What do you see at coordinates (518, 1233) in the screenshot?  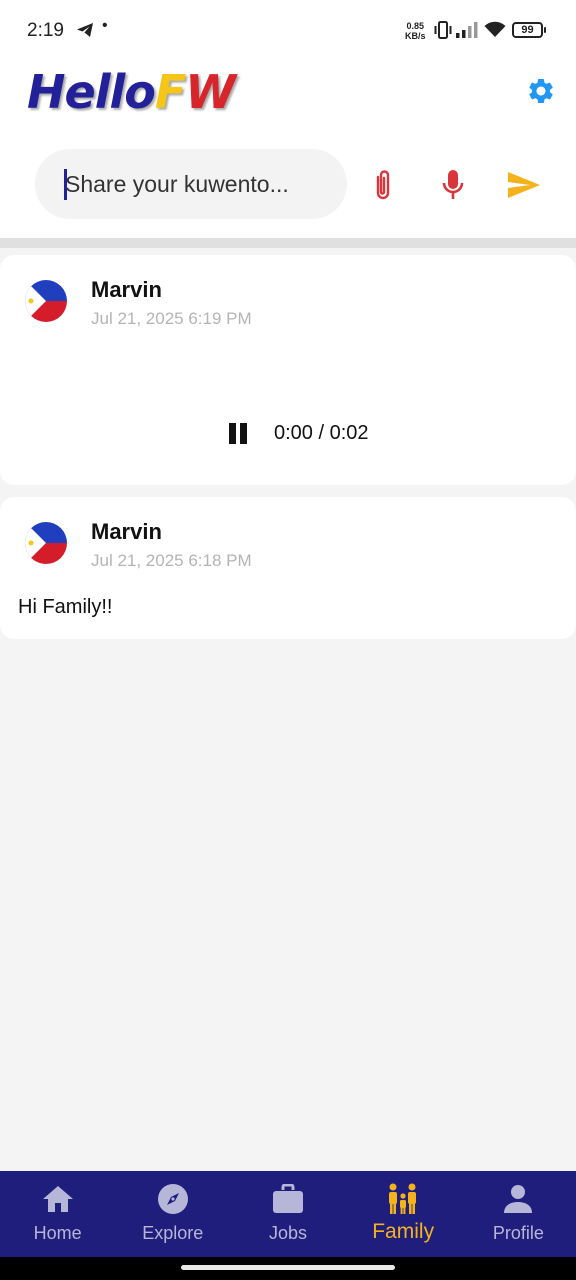 I see `nav-label: Profile` at bounding box center [518, 1233].